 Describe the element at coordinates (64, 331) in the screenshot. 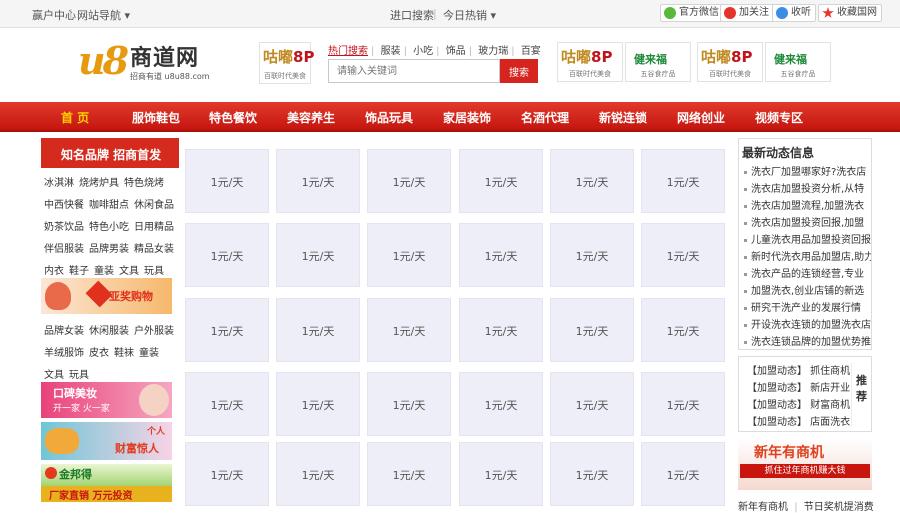

I see `category-link: 品牌女装` at that location.